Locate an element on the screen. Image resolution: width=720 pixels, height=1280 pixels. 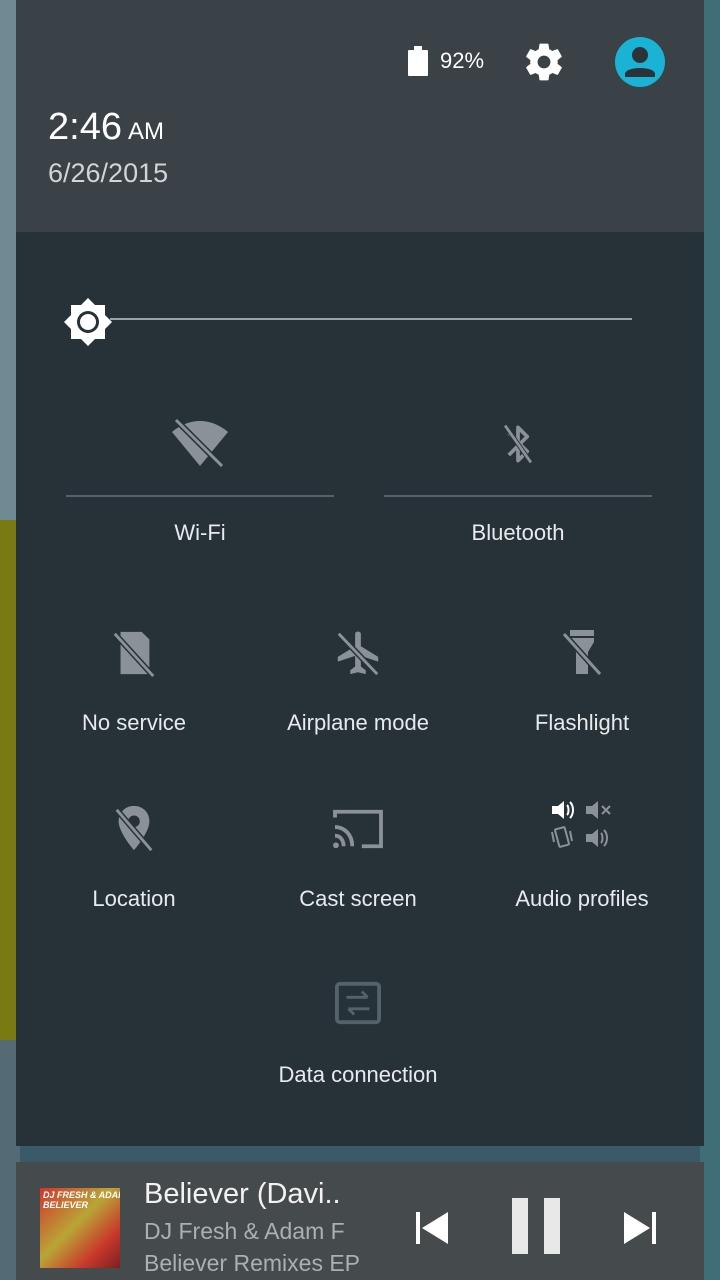
tile-cast-screen: Cast screen is located at coordinates (358, 856).